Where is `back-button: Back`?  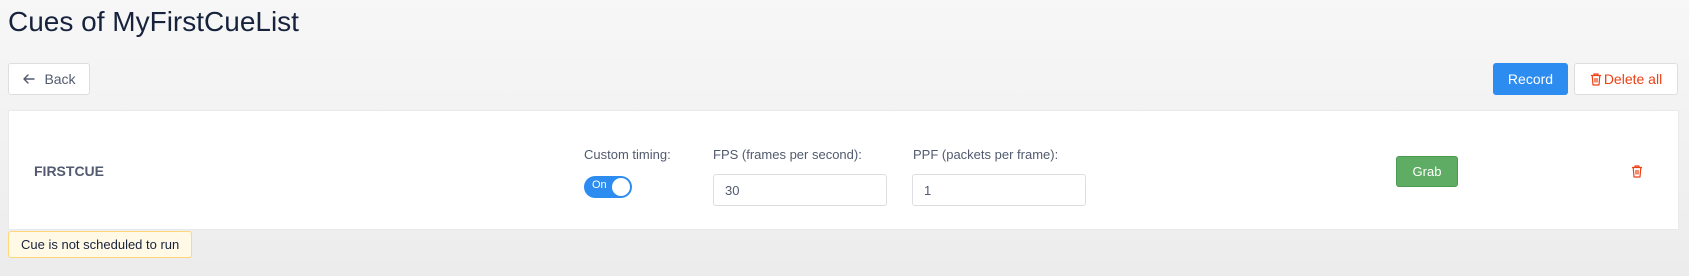 back-button: Back is located at coordinates (49, 79).